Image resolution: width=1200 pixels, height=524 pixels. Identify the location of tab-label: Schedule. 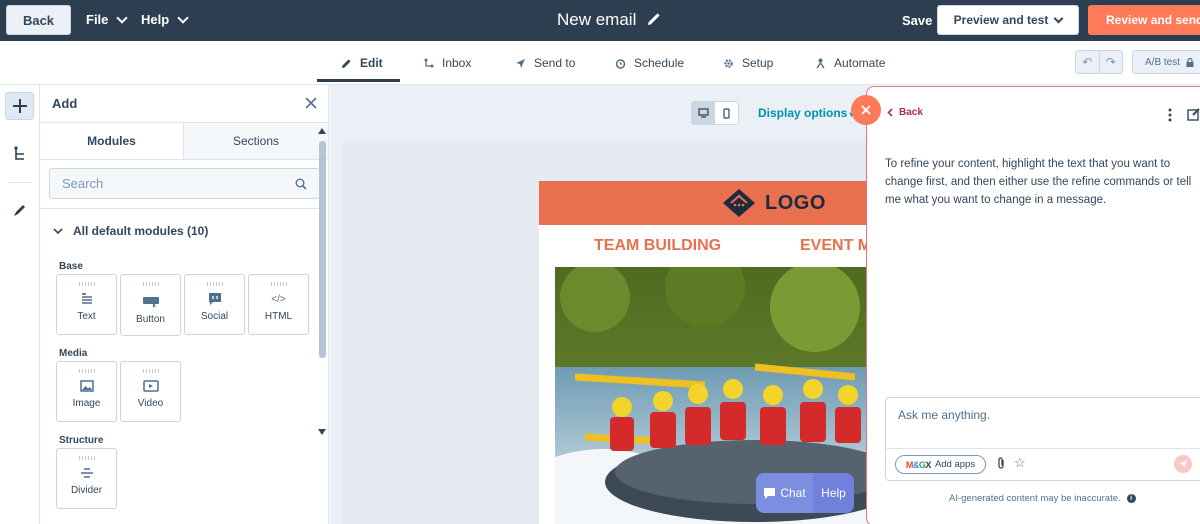
(659, 63).